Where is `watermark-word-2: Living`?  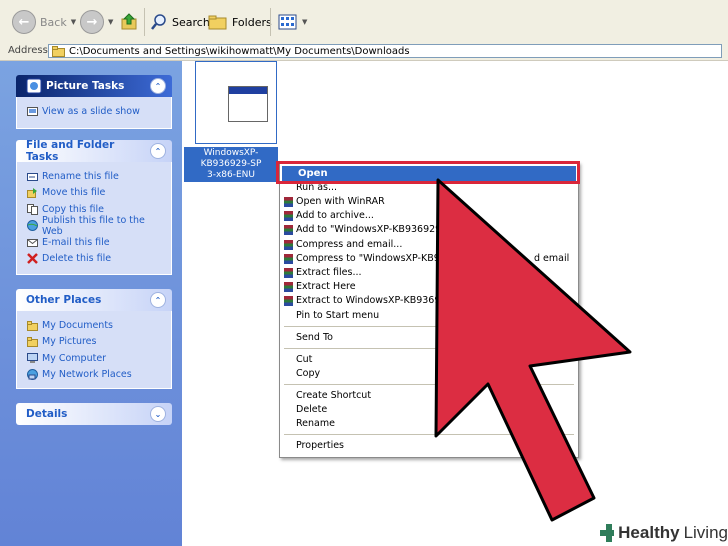 watermark-word-2: Living is located at coordinates (705, 532).